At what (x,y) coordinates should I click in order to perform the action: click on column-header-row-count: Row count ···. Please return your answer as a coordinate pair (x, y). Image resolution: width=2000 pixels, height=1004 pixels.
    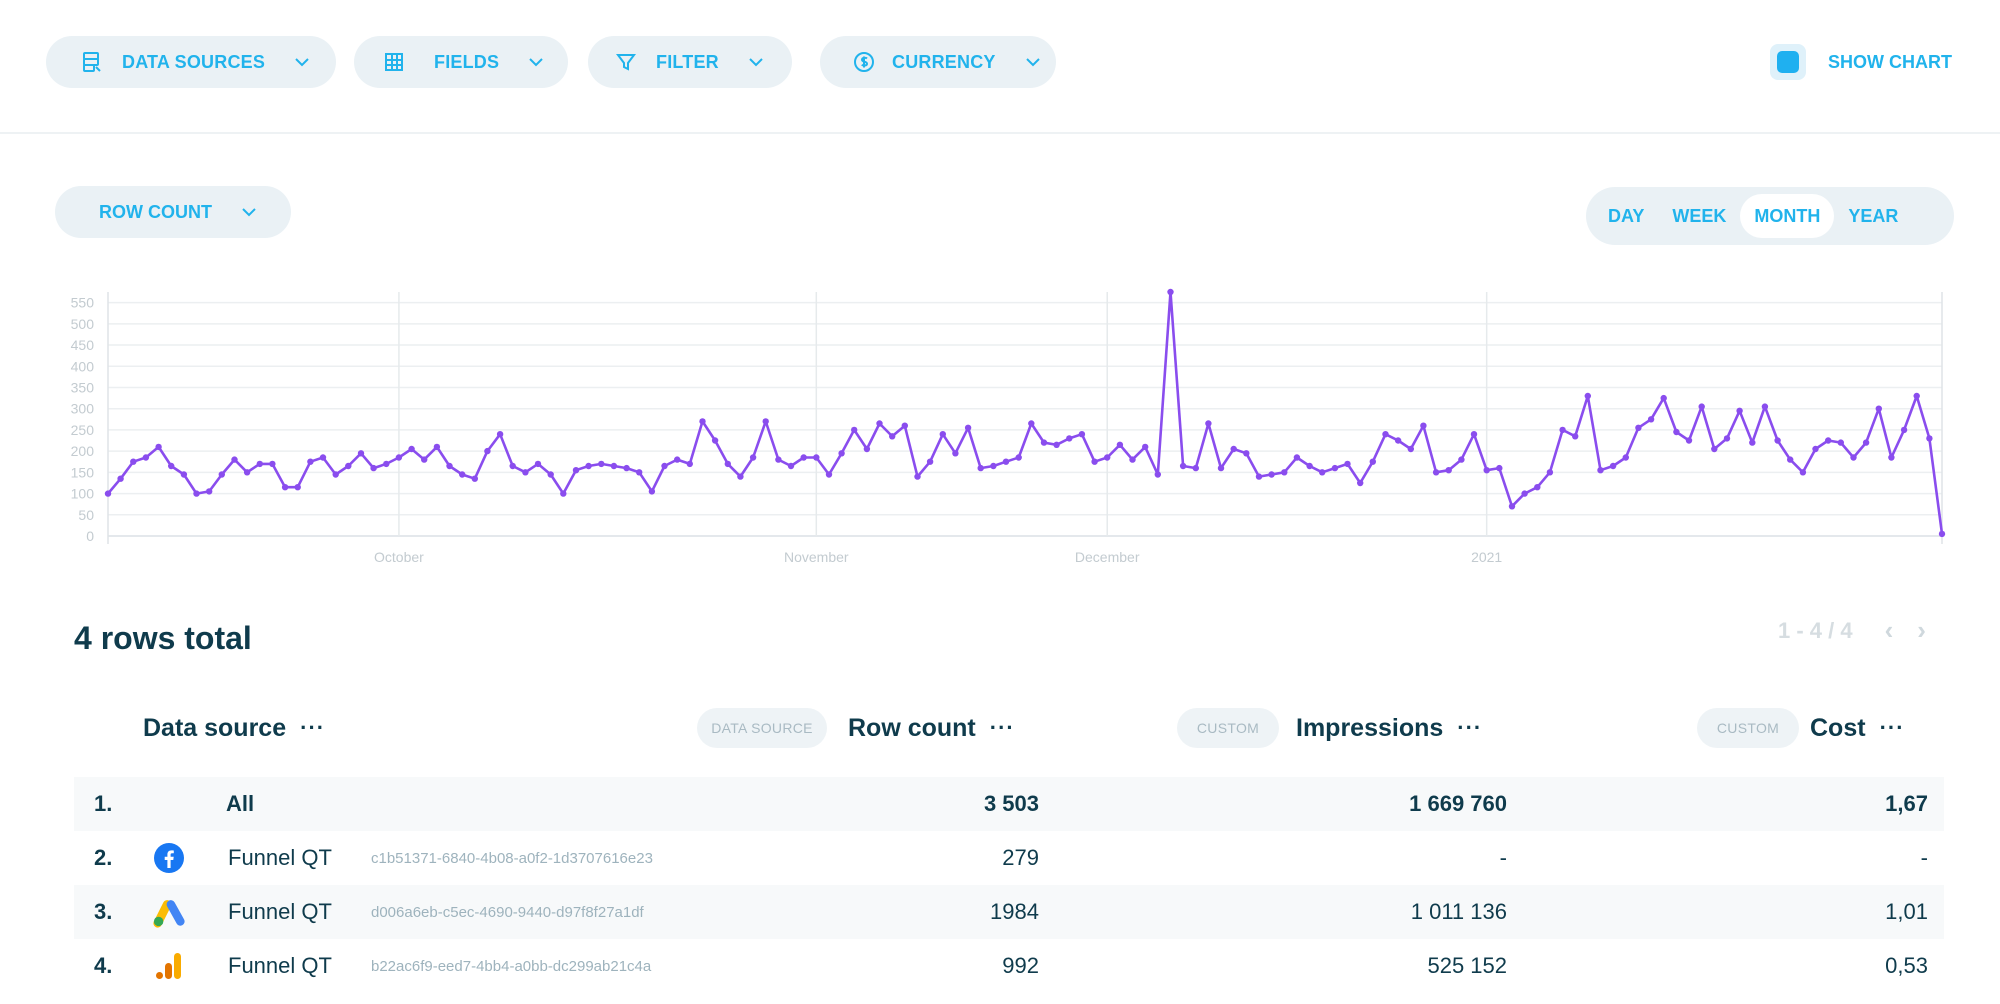
    Looking at the image, I should click on (931, 728).